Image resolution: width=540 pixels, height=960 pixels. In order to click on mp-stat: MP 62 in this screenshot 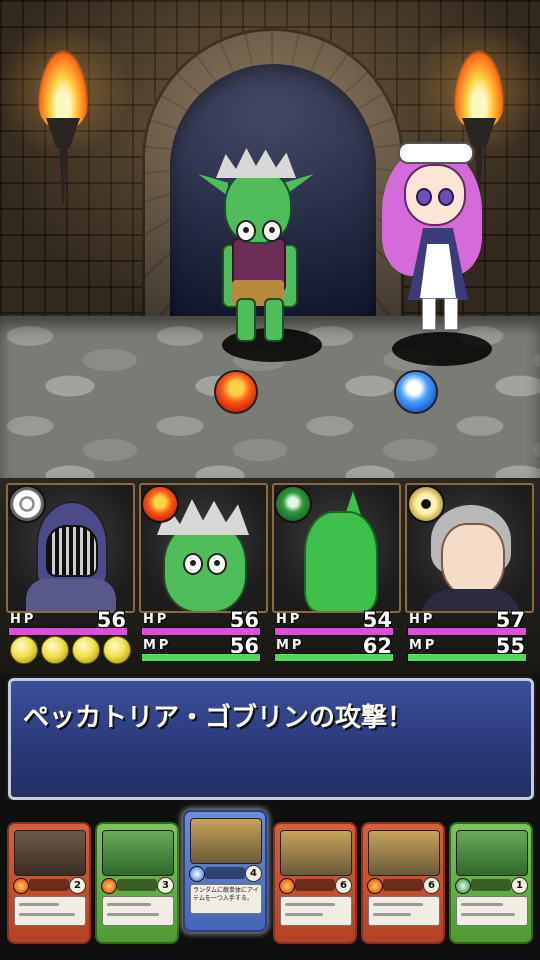, I will do `click(334, 648)`.